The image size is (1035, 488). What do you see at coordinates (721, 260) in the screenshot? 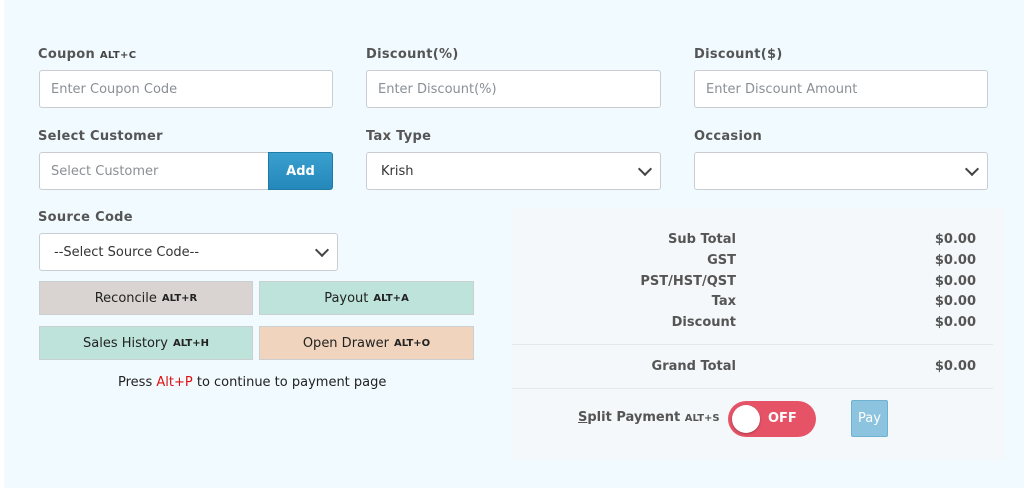
I see `gst-label: GST` at bounding box center [721, 260].